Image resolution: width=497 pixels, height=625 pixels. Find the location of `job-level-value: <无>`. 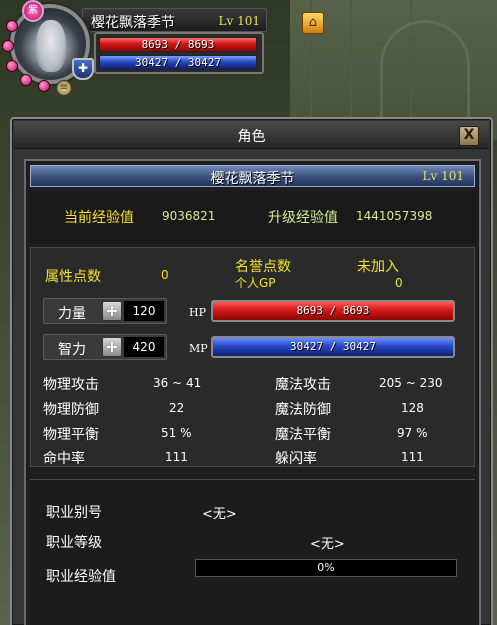

job-level-value: <无> is located at coordinates (327, 544).